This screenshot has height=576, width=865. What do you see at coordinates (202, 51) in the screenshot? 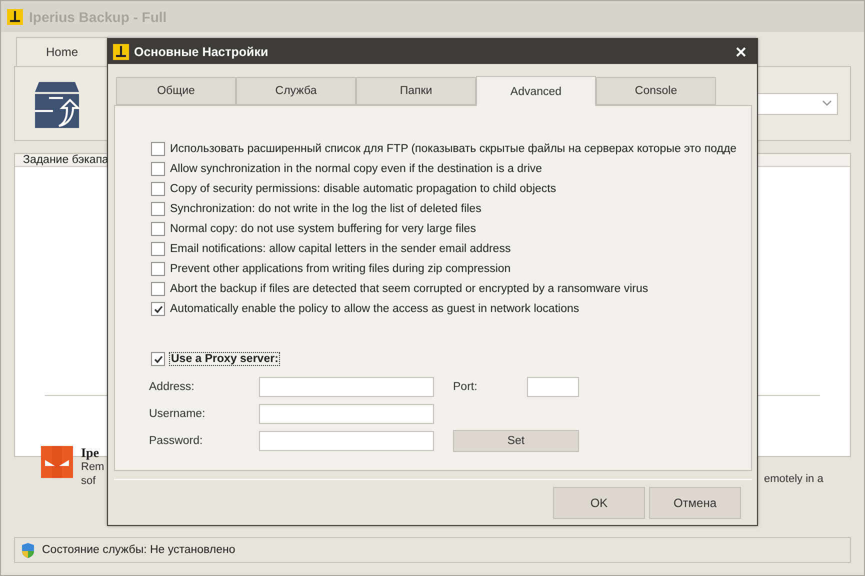
I see `dialog-title: Основные Настройки` at bounding box center [202, 51].